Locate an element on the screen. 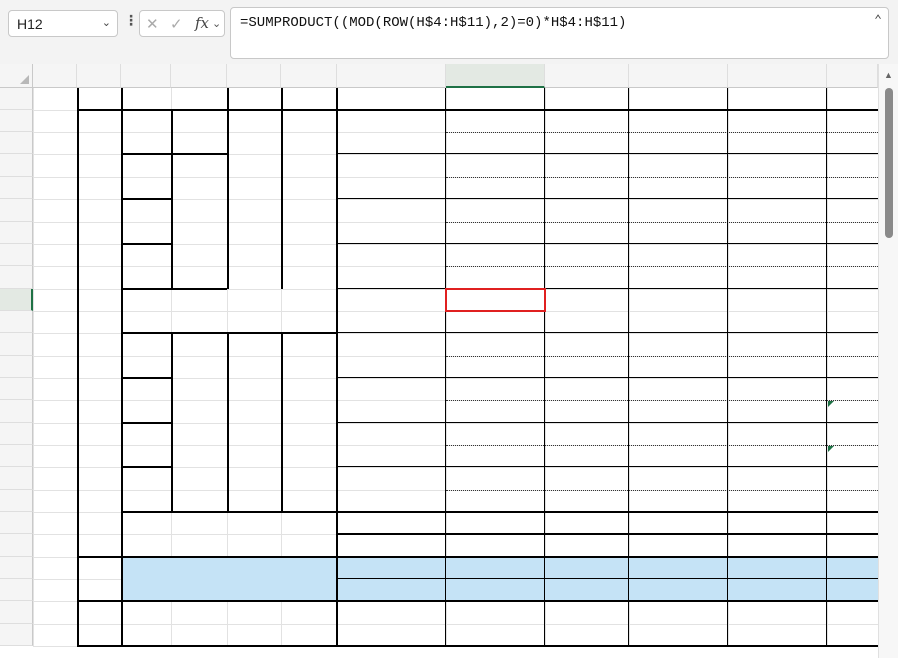  cell-k21 is located at coordinates (777, 501).